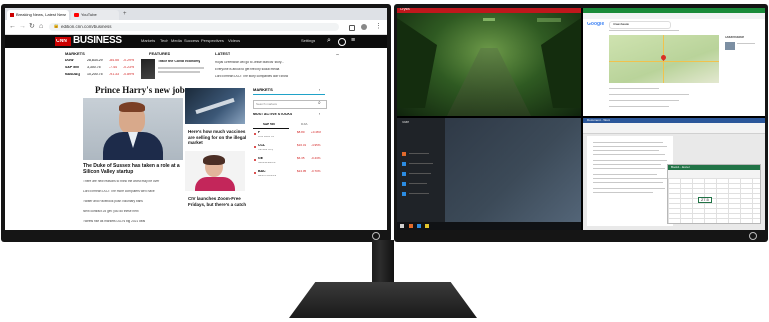  What do you see at coordinates (342, 42) in the screenshot?
I see `account-icon` at bounding box center [342, 42].